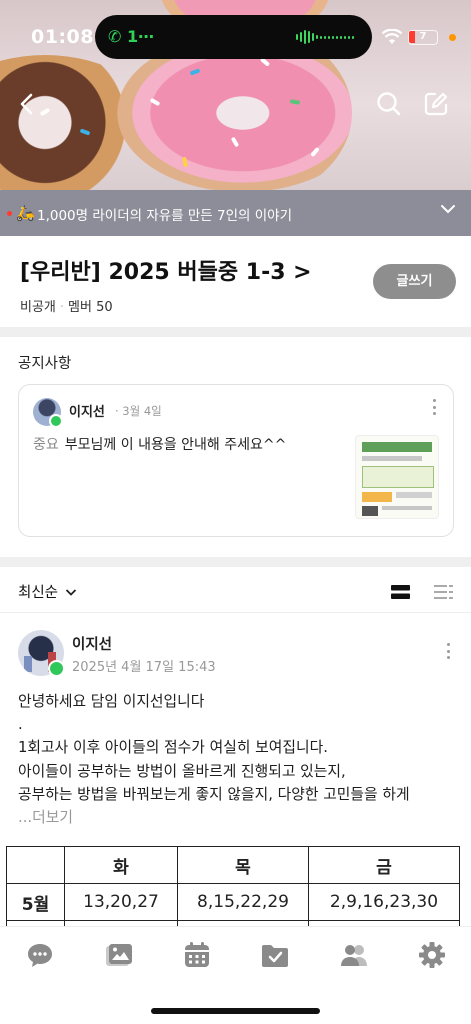  I want to click on table-row: 5월 13,20,27 8,15,22,29 2,9,16,23,30, so click(233, 902).